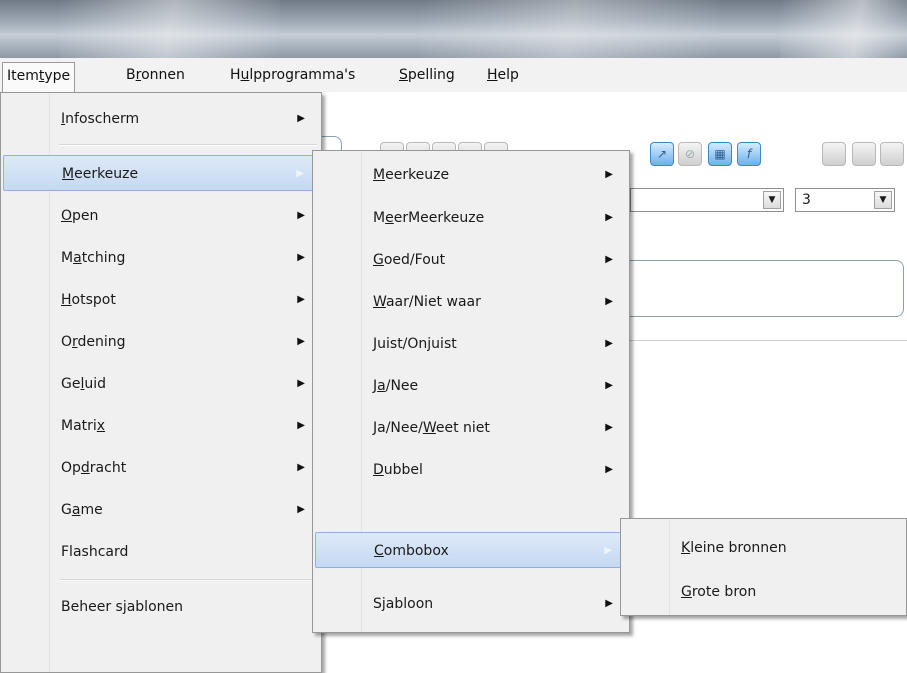  I want to click on menu-item-ja-nee: Ja/Nee ▶, so click(471, 386).